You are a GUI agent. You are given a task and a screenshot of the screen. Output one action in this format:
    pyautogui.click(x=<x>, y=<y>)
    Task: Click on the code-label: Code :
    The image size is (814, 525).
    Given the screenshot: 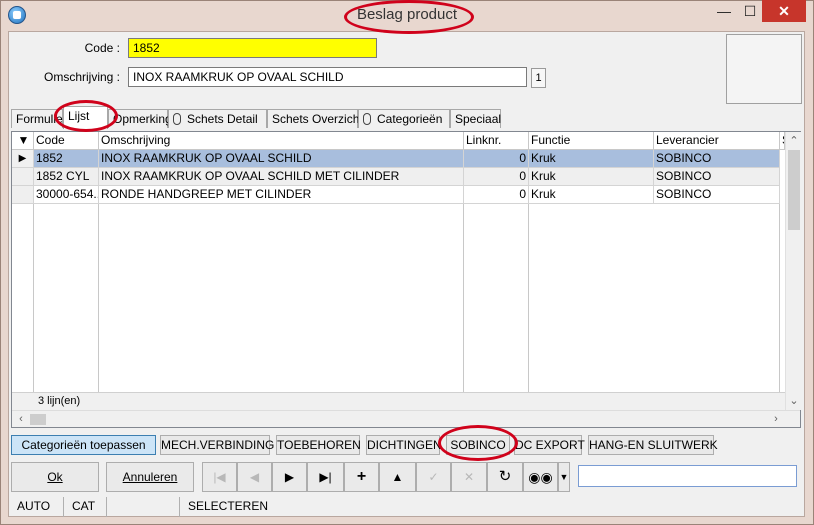 What is the action you would take?
    pyautogui.click(x=102, y=48)
    